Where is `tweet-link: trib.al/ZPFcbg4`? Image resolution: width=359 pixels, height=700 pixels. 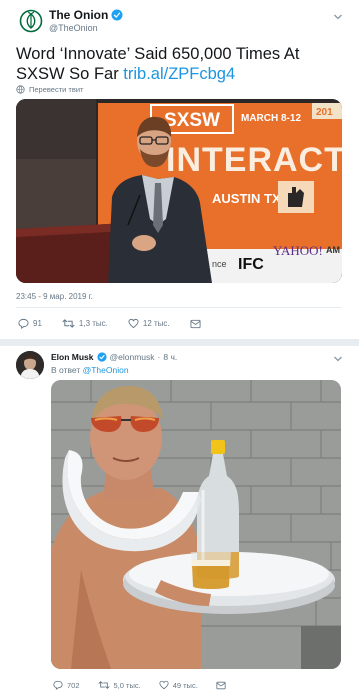 tweet-link: trib.al/ZPFcbg4 is located at coordinates (179, 74).